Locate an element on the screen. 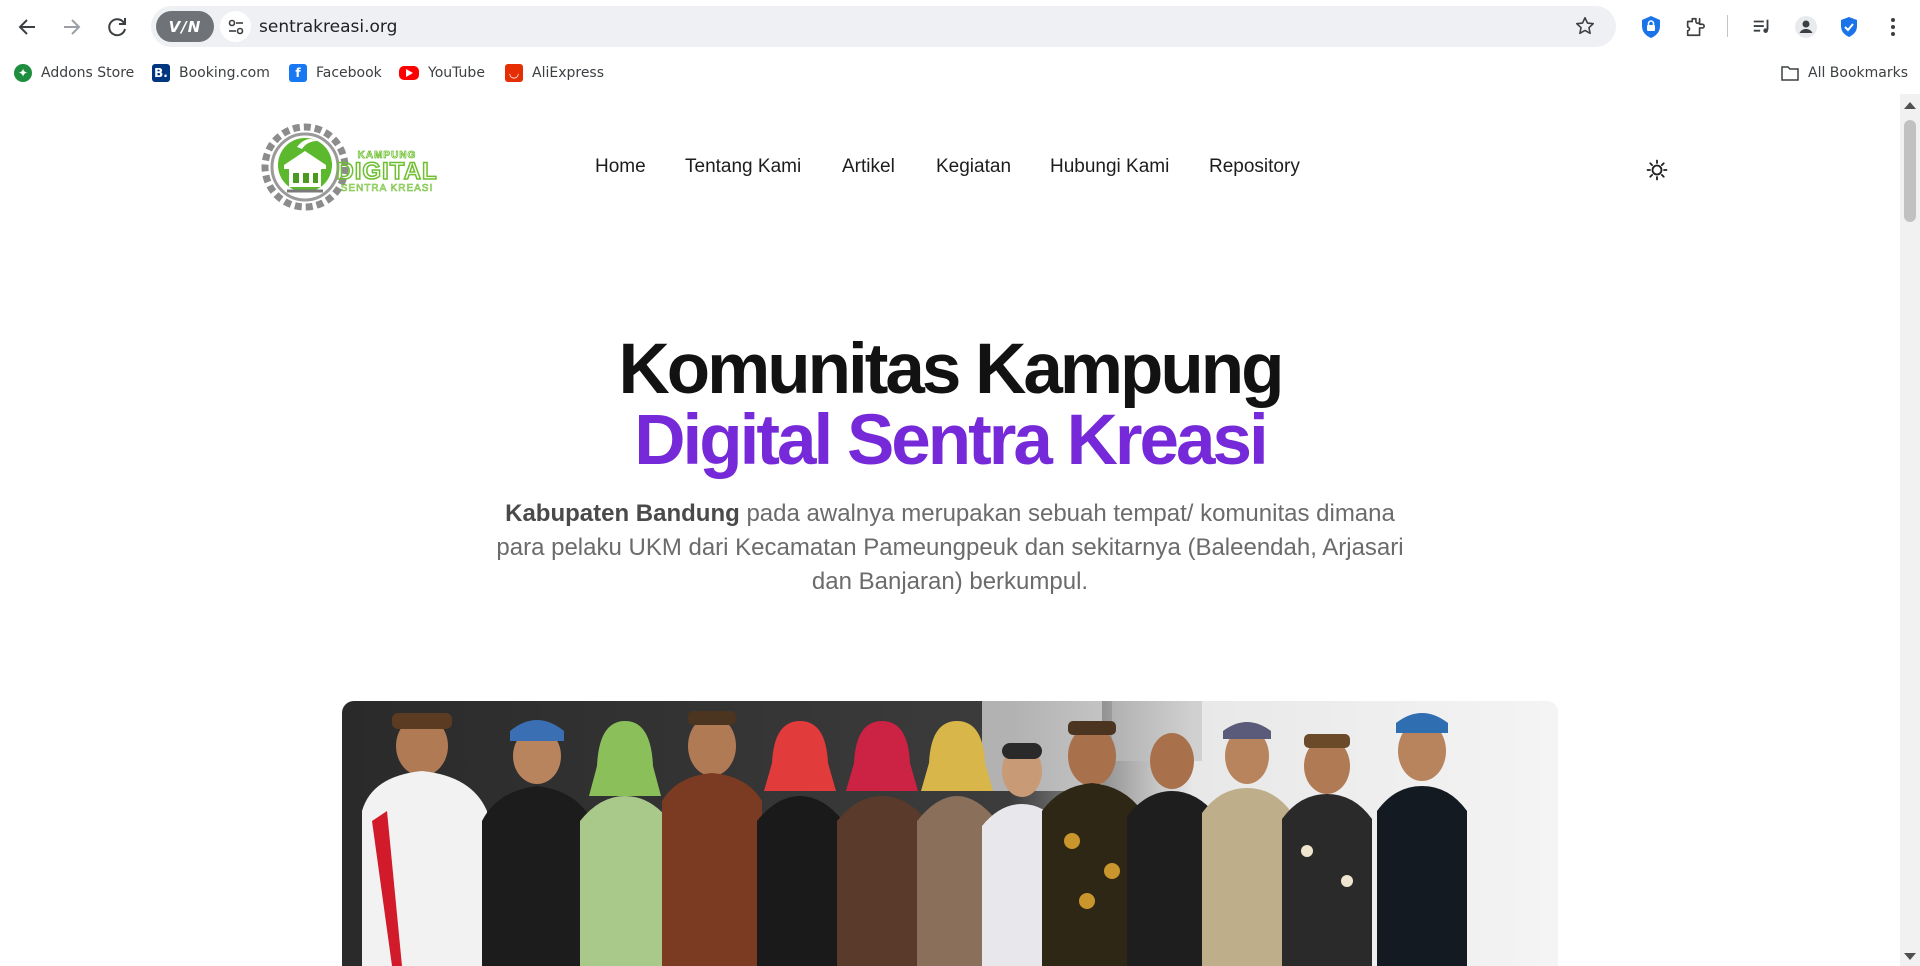 The height and width of the screenshot is (966, 1920). bookmark-facebook: f Facebook is located at coordinates (335, 73).